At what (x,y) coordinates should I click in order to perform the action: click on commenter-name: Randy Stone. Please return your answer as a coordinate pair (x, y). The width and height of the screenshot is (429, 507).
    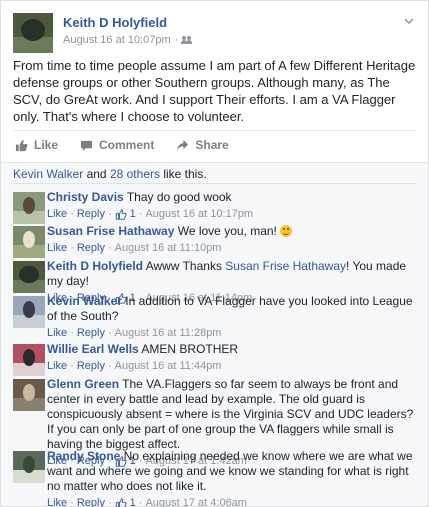
    Looking at the image, I should click on (83, 456).